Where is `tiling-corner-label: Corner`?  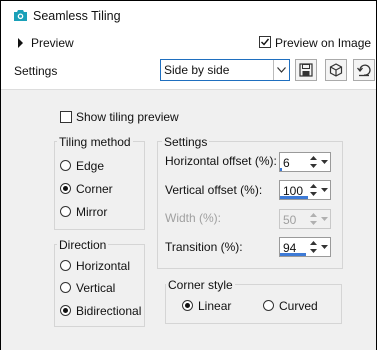 tiling-corner-label: Corner is located at coordinates (94, 189).